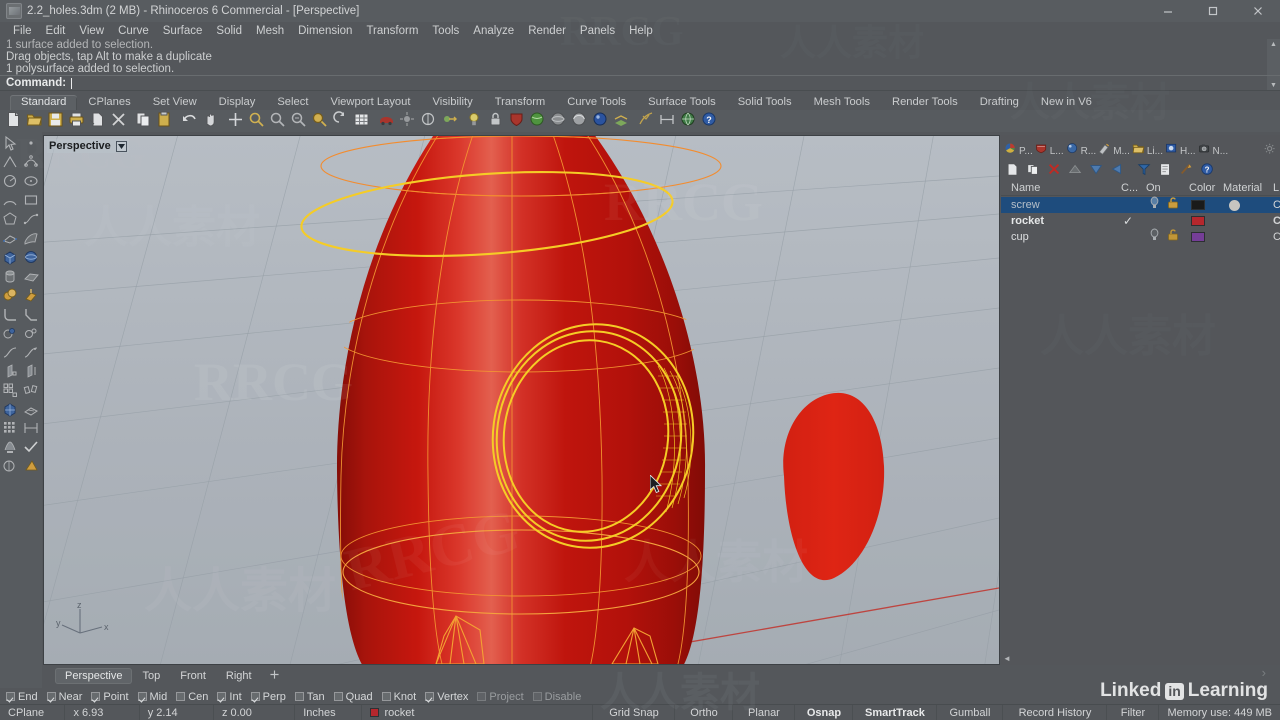 Image resolution: width=1280 pixels, height=720 pixels. What do you see at coordinates (193, 676) in the screenshot?
I see `viewport-tab-front: Front` at bounding box center [193, 676].